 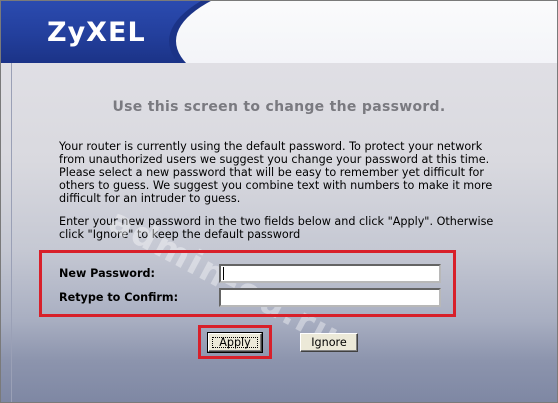 I want to click on apply-button: Apply, so click(x=235, y=342).